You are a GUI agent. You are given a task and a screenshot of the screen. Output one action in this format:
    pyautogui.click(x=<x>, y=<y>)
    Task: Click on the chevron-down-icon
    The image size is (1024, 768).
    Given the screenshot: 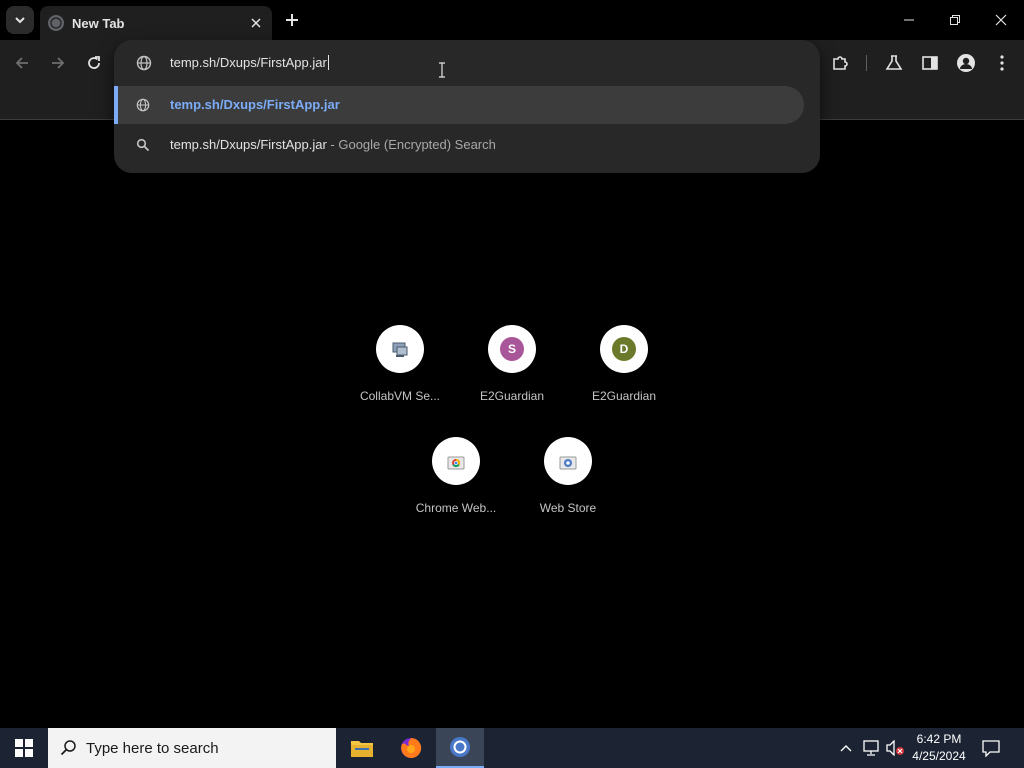 What is the action you would take?
    pyautogui.click(x=20, y=20)
    